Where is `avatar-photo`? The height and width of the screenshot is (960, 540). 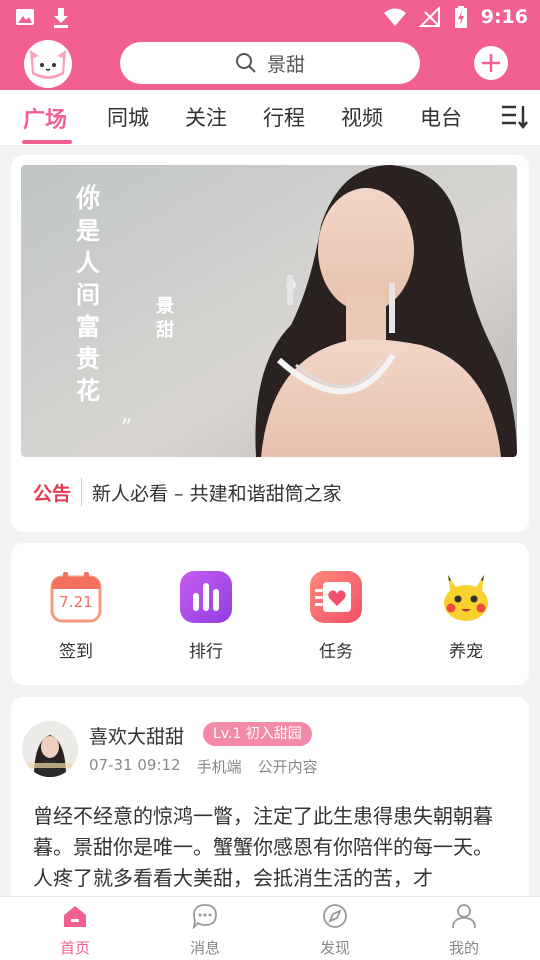 avatar-photo is located at coordinates (50, 749).